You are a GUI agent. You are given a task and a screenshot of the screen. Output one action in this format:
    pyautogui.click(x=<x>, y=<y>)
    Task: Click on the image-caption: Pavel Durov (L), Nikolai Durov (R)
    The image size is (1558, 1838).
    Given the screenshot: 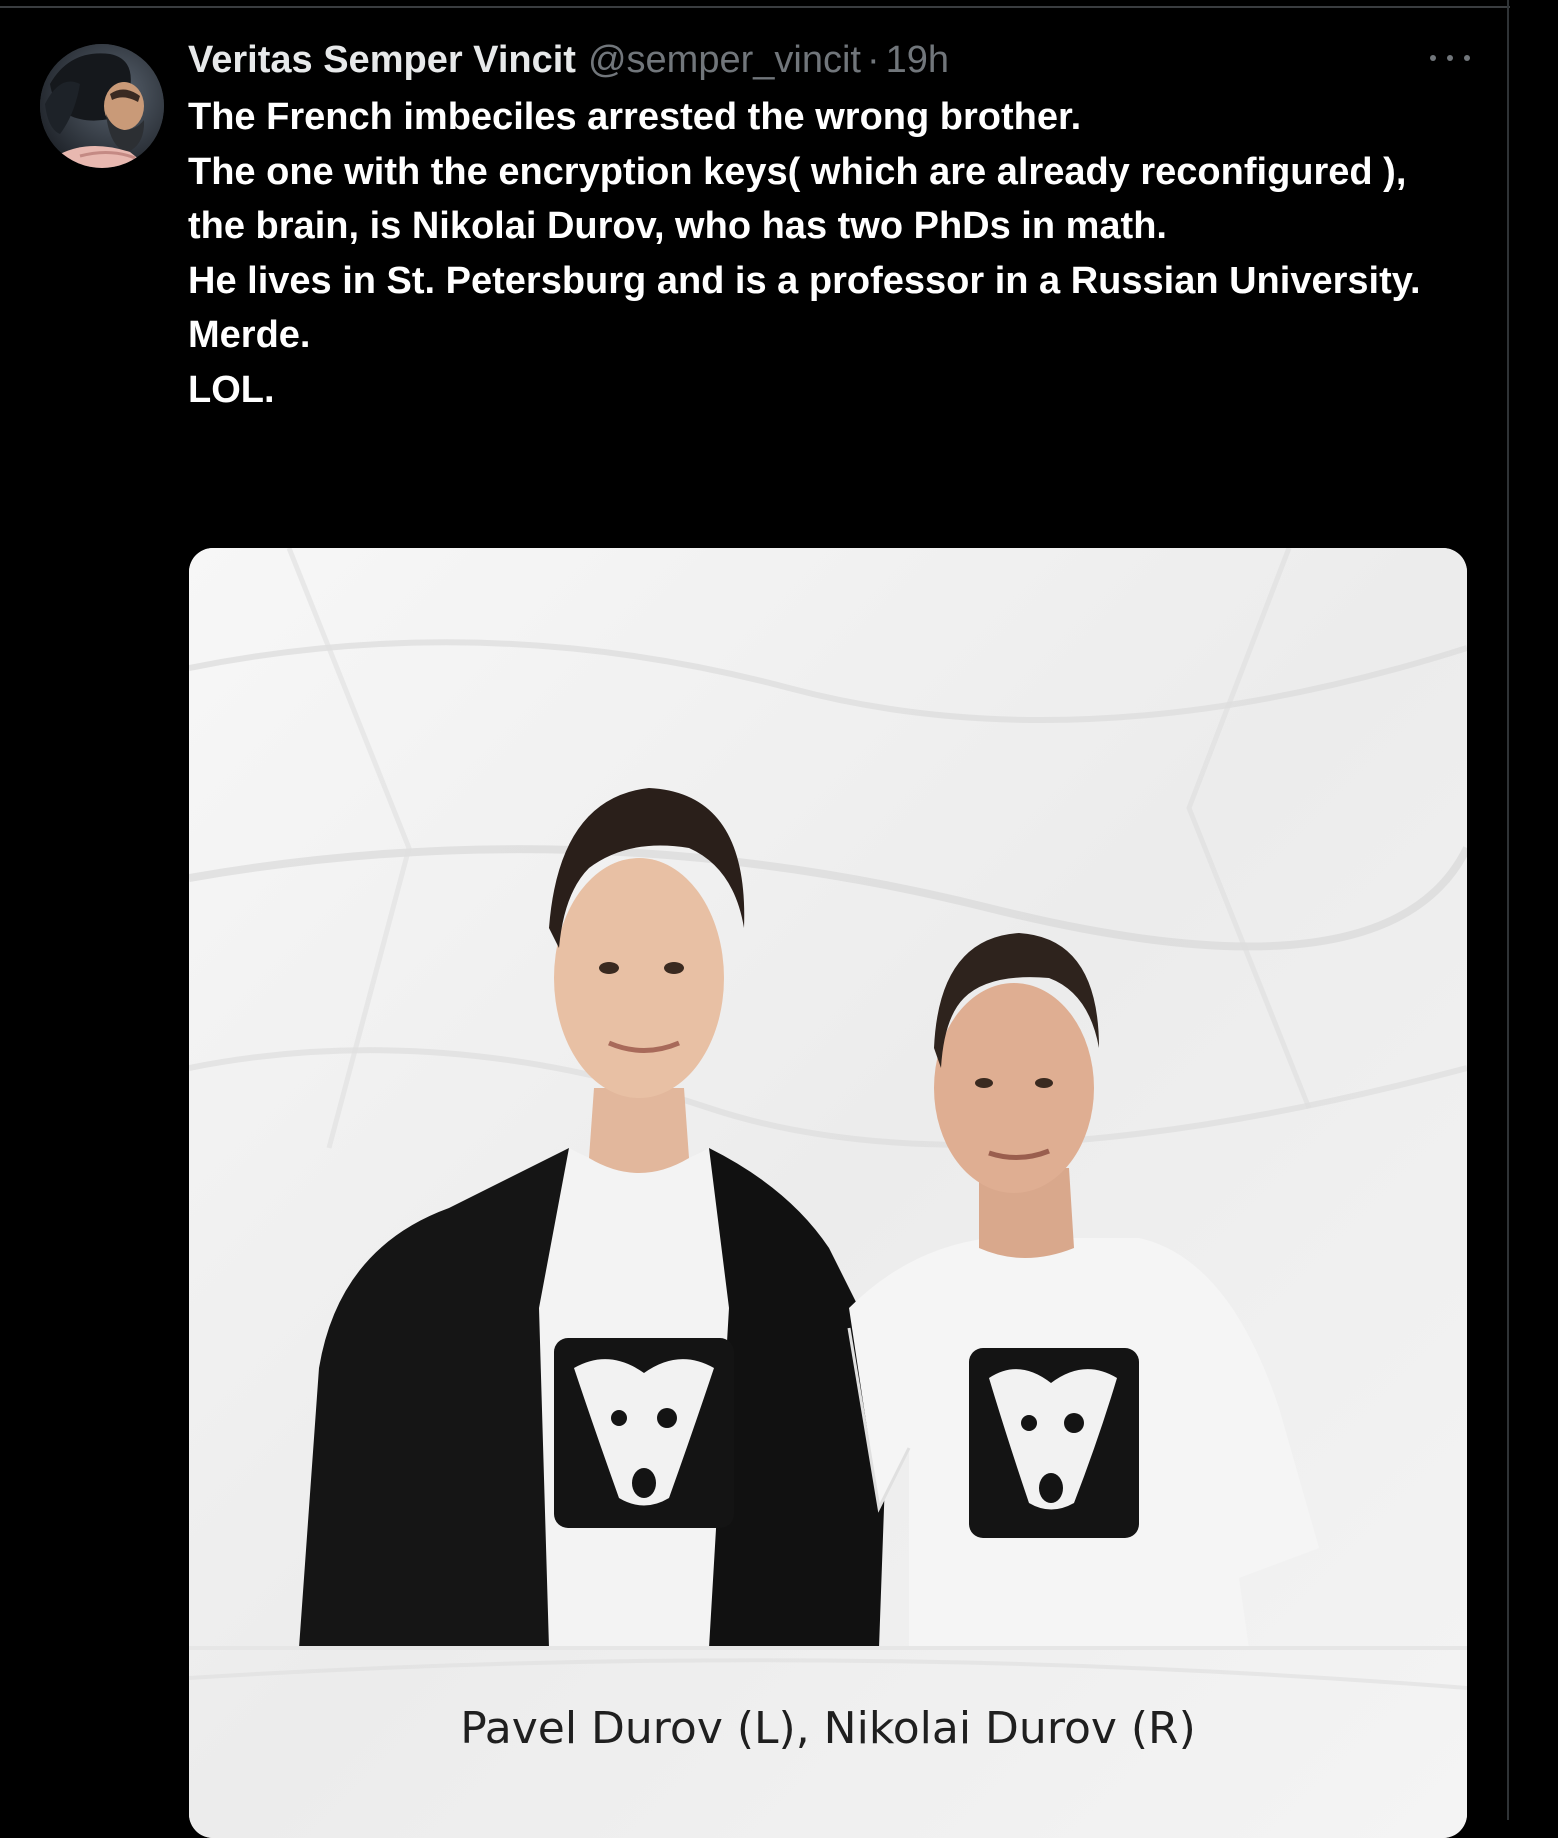 What is the action you would take?
    pyautogui.click(x=828, y=1728)
    